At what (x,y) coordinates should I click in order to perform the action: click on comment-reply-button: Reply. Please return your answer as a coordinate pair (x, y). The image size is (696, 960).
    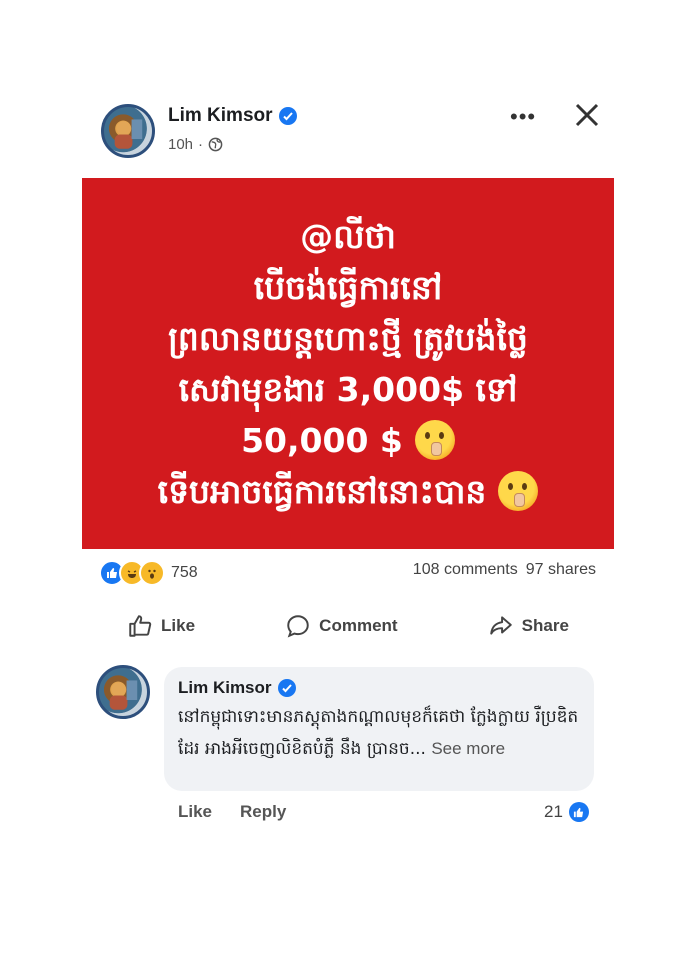
    Looking at the image, I should click on (263, 812).